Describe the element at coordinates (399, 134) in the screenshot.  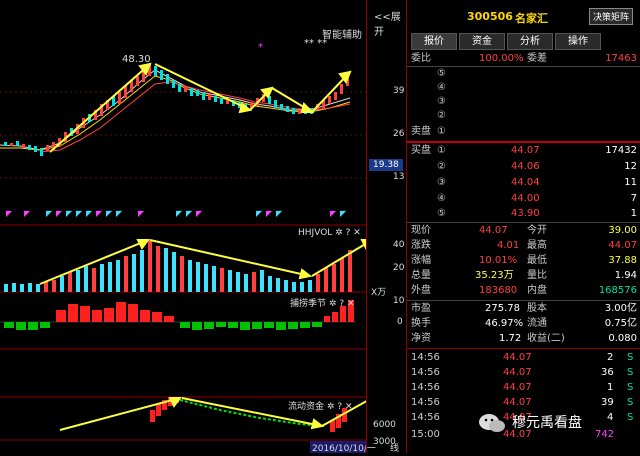
I see `axis-tick: 26` at that location.